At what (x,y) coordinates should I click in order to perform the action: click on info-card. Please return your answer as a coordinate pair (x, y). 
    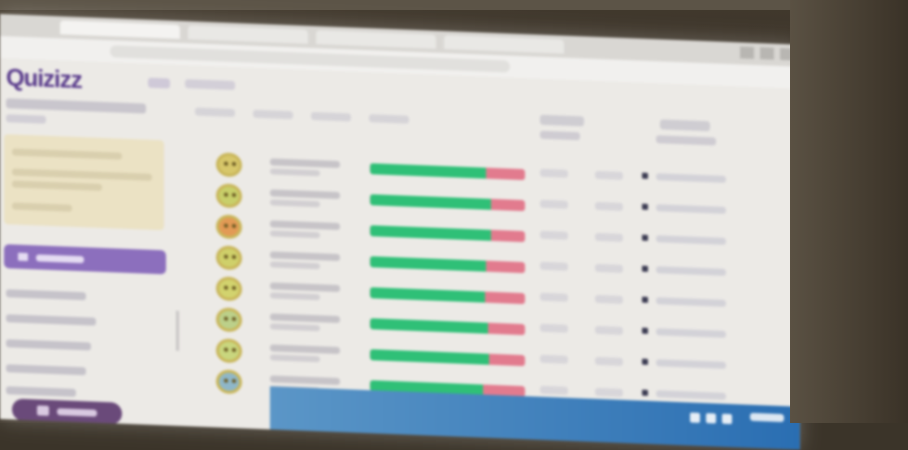
    Looking at the image, I should click on (84, 182).